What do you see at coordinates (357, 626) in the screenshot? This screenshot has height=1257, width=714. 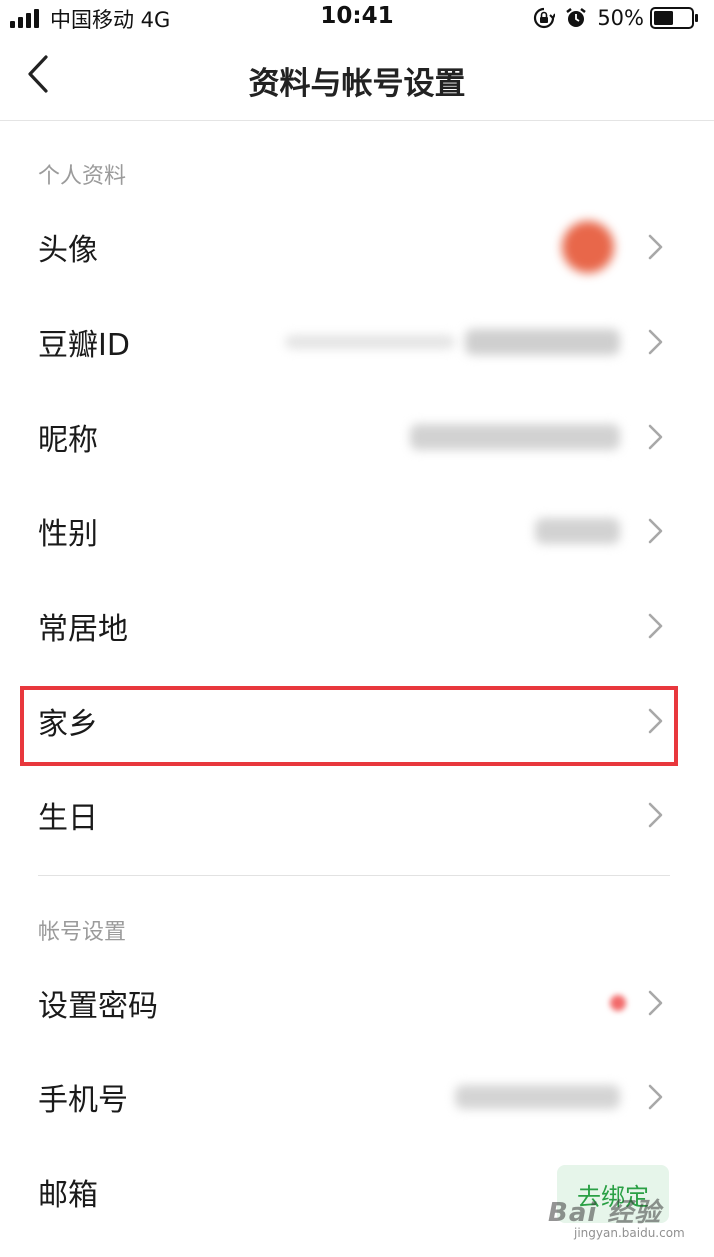 I see `row-residence: 常居地` at bounding box center [357, 626].